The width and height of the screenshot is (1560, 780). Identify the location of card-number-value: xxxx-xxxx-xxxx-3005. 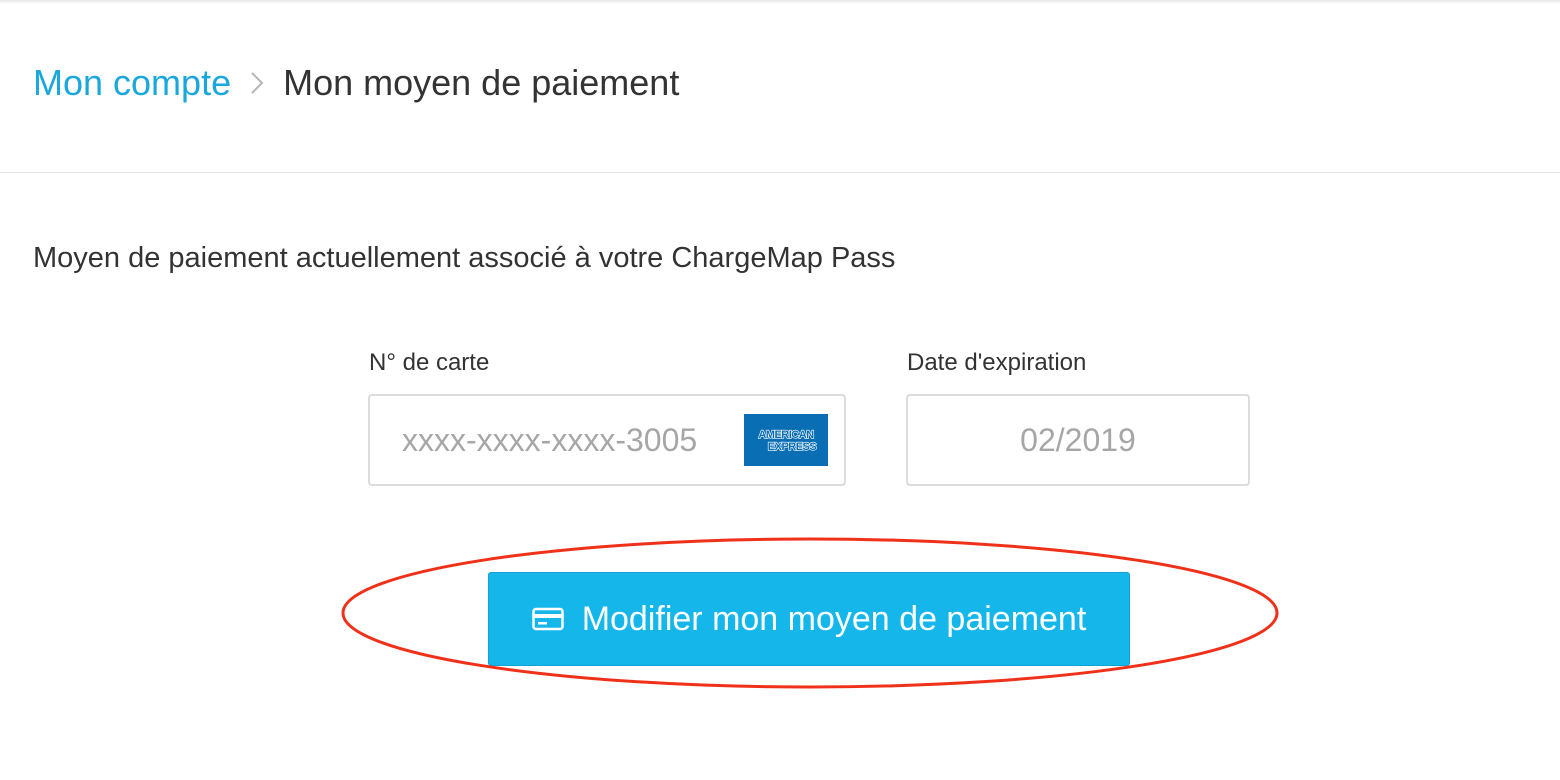
(550, 440).